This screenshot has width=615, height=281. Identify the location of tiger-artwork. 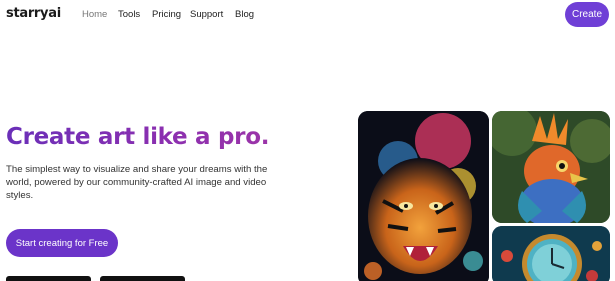
(423, 196).